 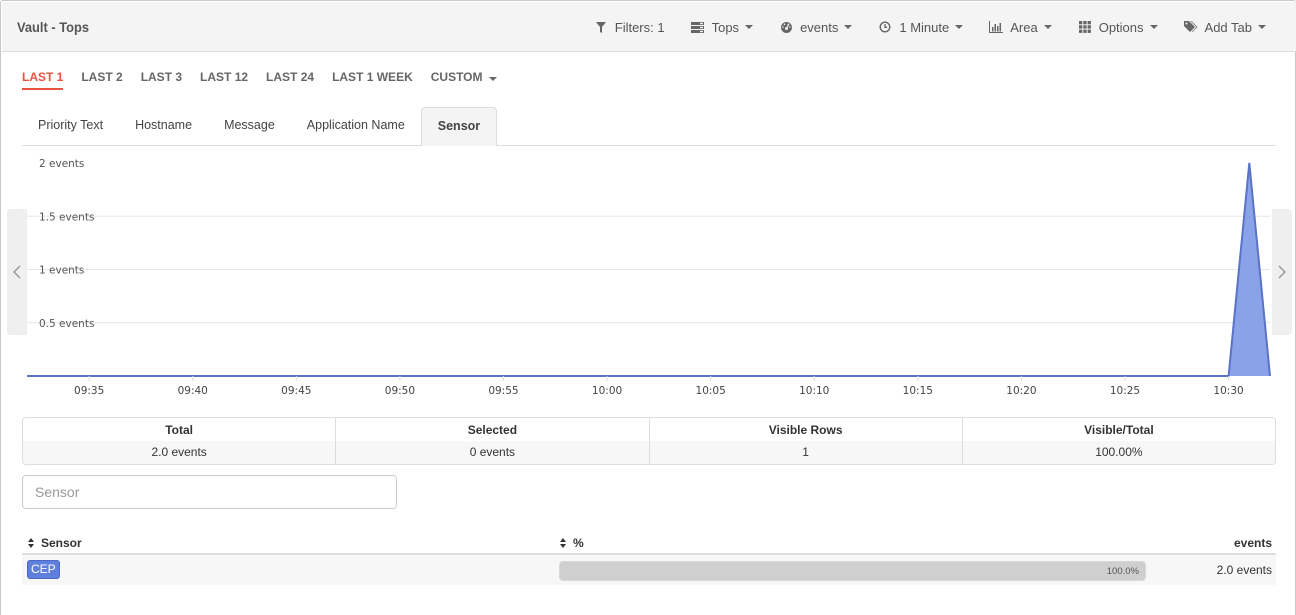 What do you see at coordinates (1228, 391) in the screenshot?
I see `x-tick-label: 10:30` at bounding box center [1228, 391].